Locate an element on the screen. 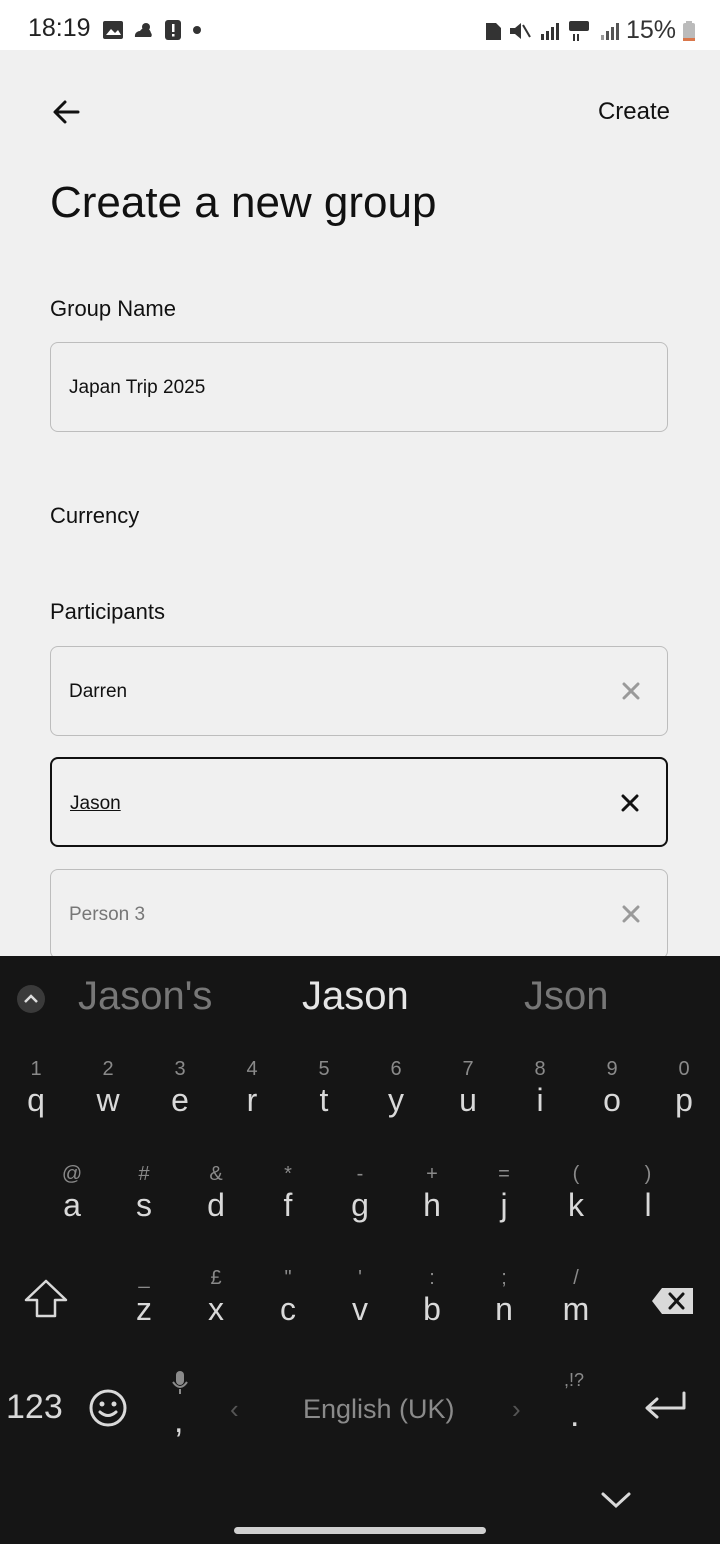 The width and height of the screenshot is (720, 1544). key-a: @ a is located at coordinates (72, 1193).